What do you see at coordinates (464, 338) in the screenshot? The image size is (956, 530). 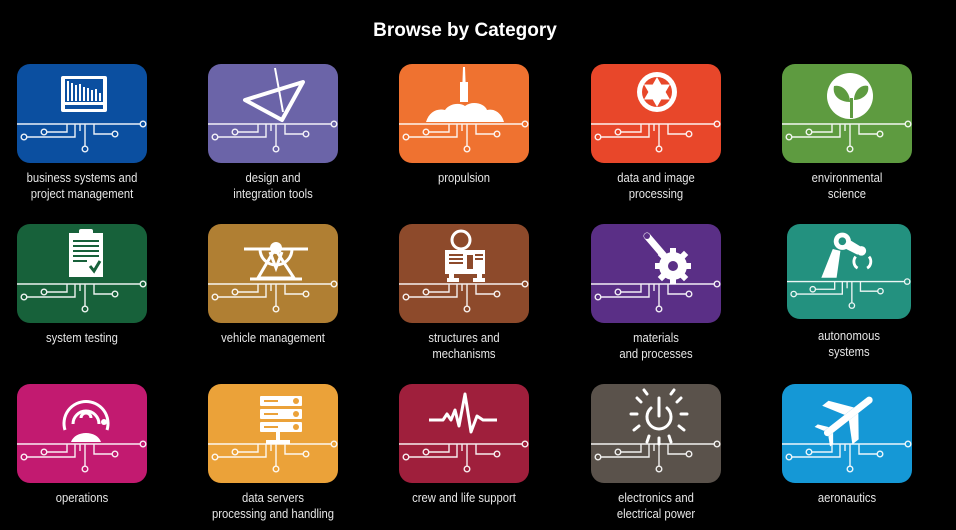 I see `category-label-line: structures and` at bounding box center [464, 338].